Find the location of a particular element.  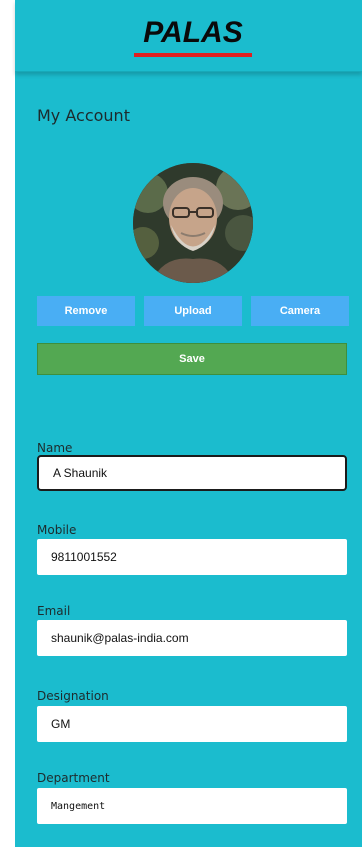

name-label: Name is located at coordinates (55, 448).